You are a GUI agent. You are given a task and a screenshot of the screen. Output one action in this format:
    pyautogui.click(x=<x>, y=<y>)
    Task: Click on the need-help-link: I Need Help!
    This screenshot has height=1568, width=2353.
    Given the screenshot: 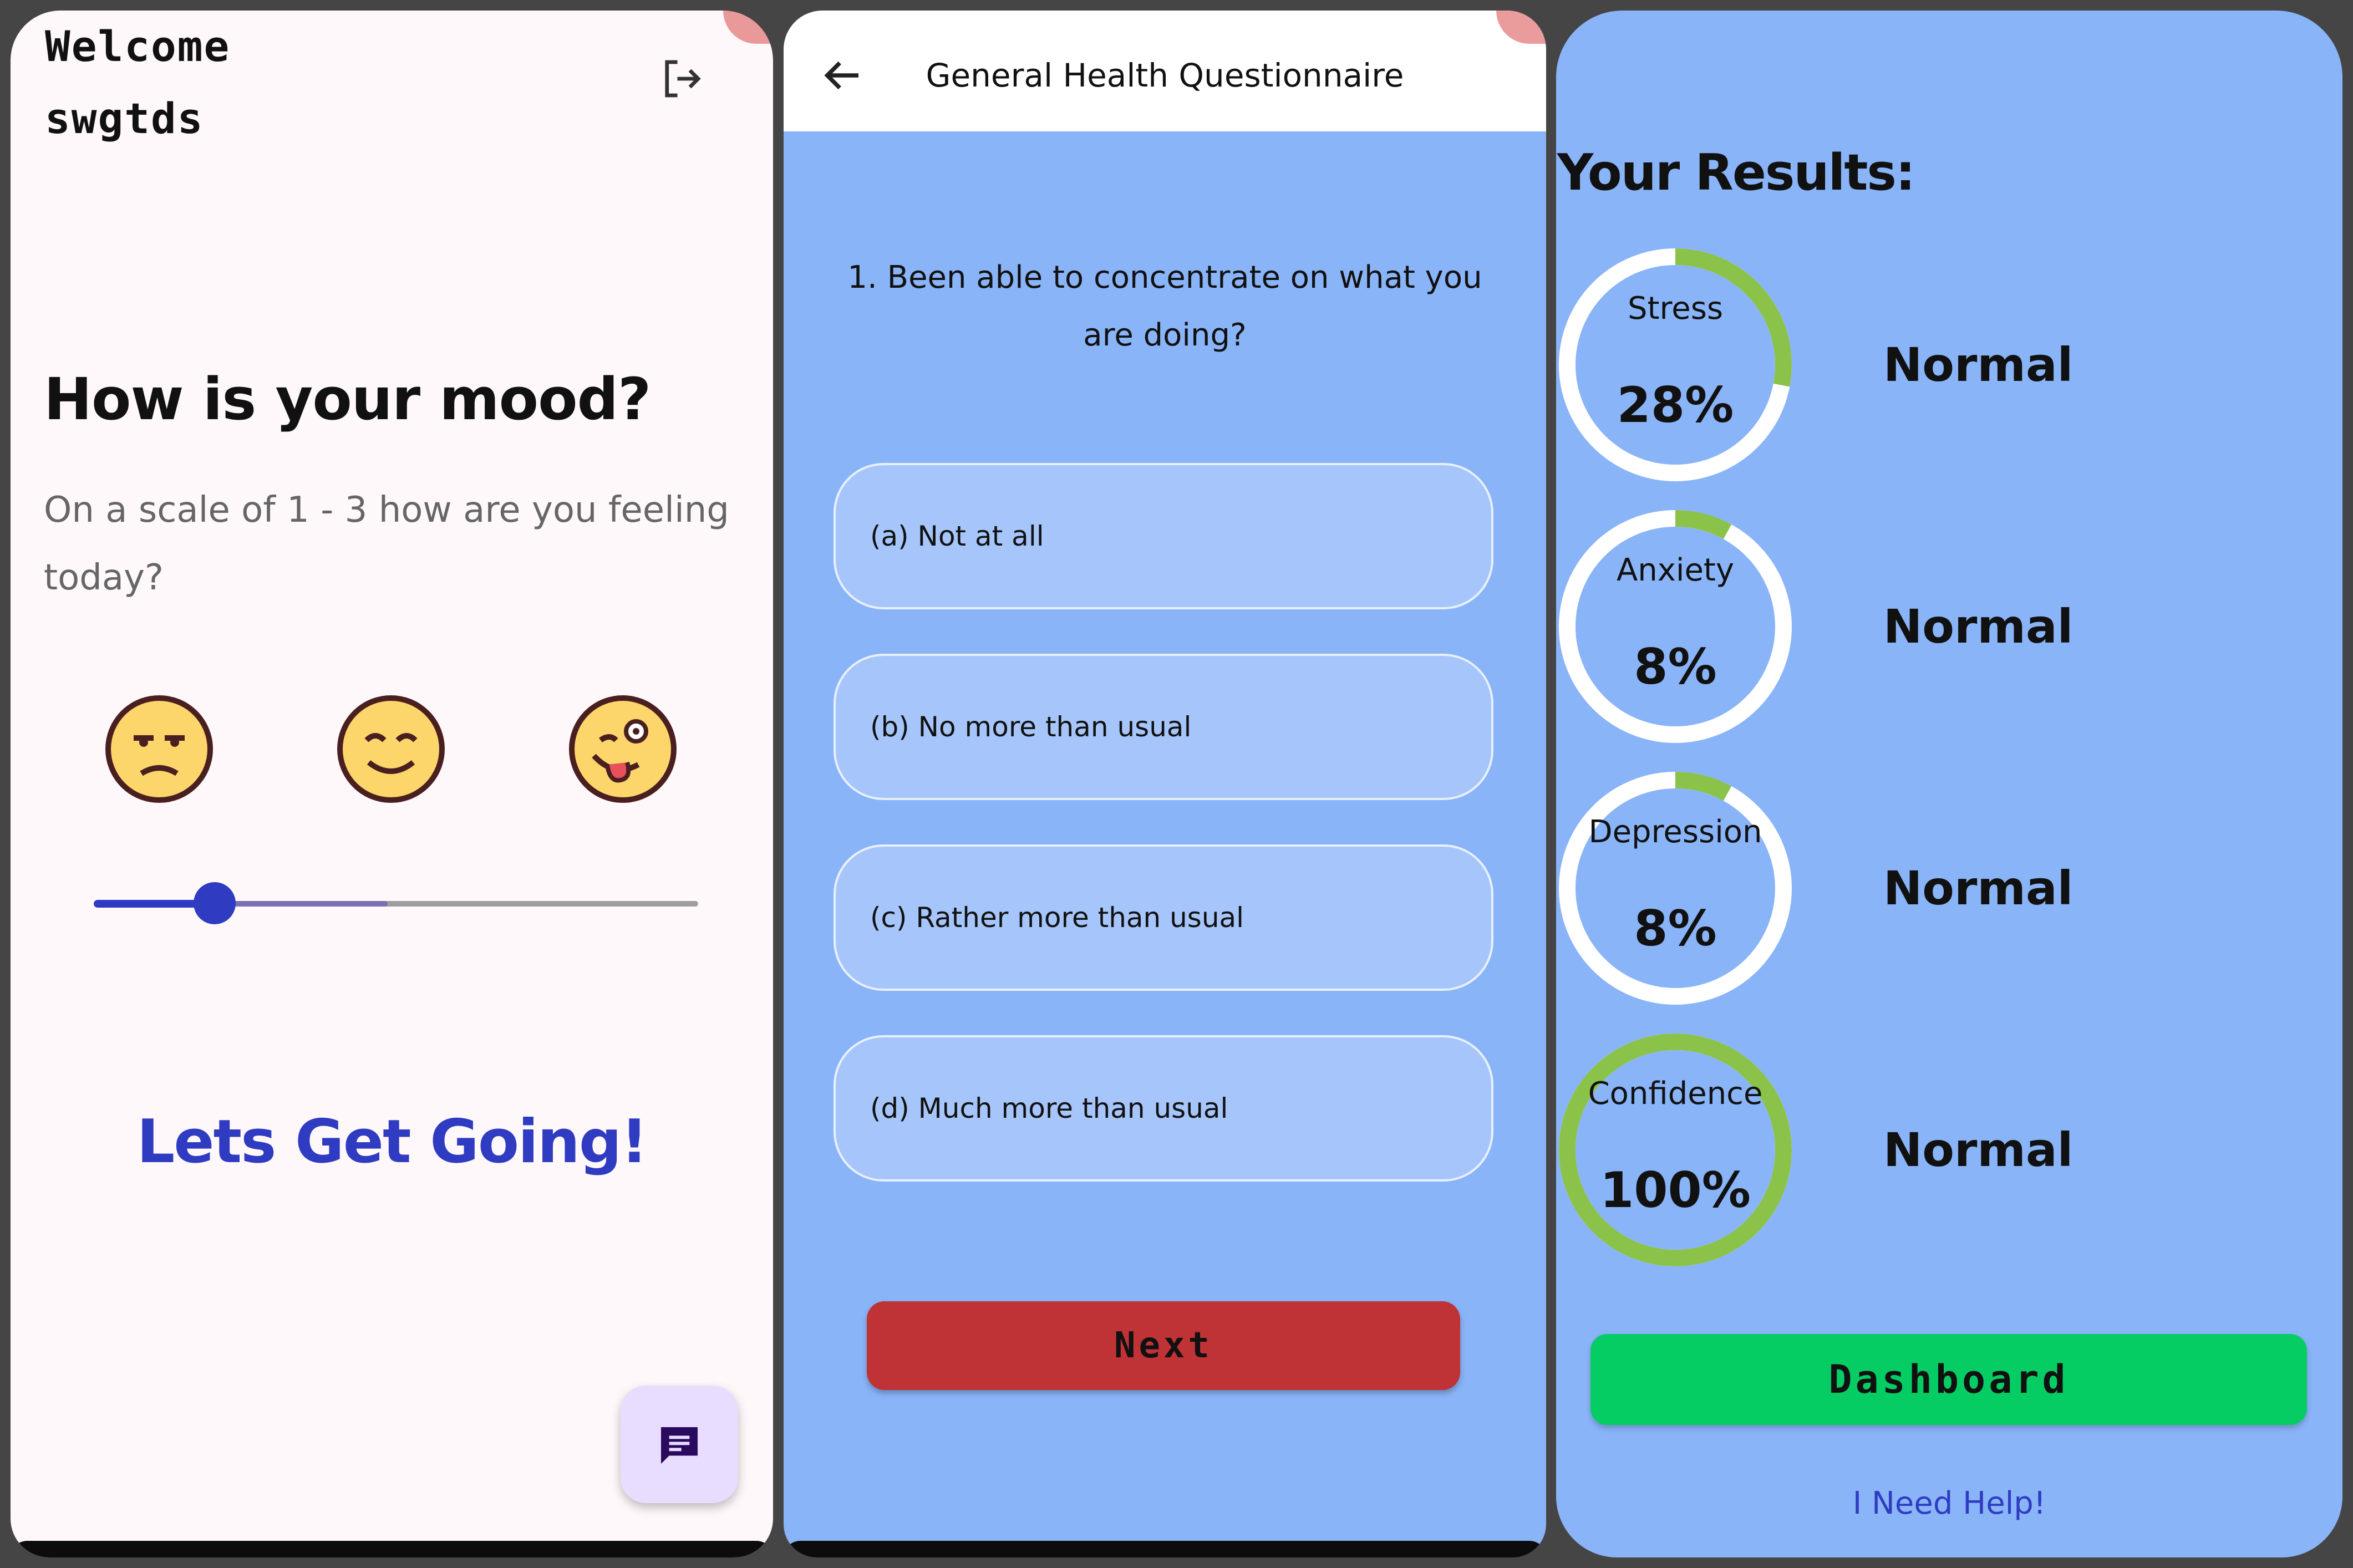 What is the action you would take?
    pyautogui.click(x=1949, y=1503)
    